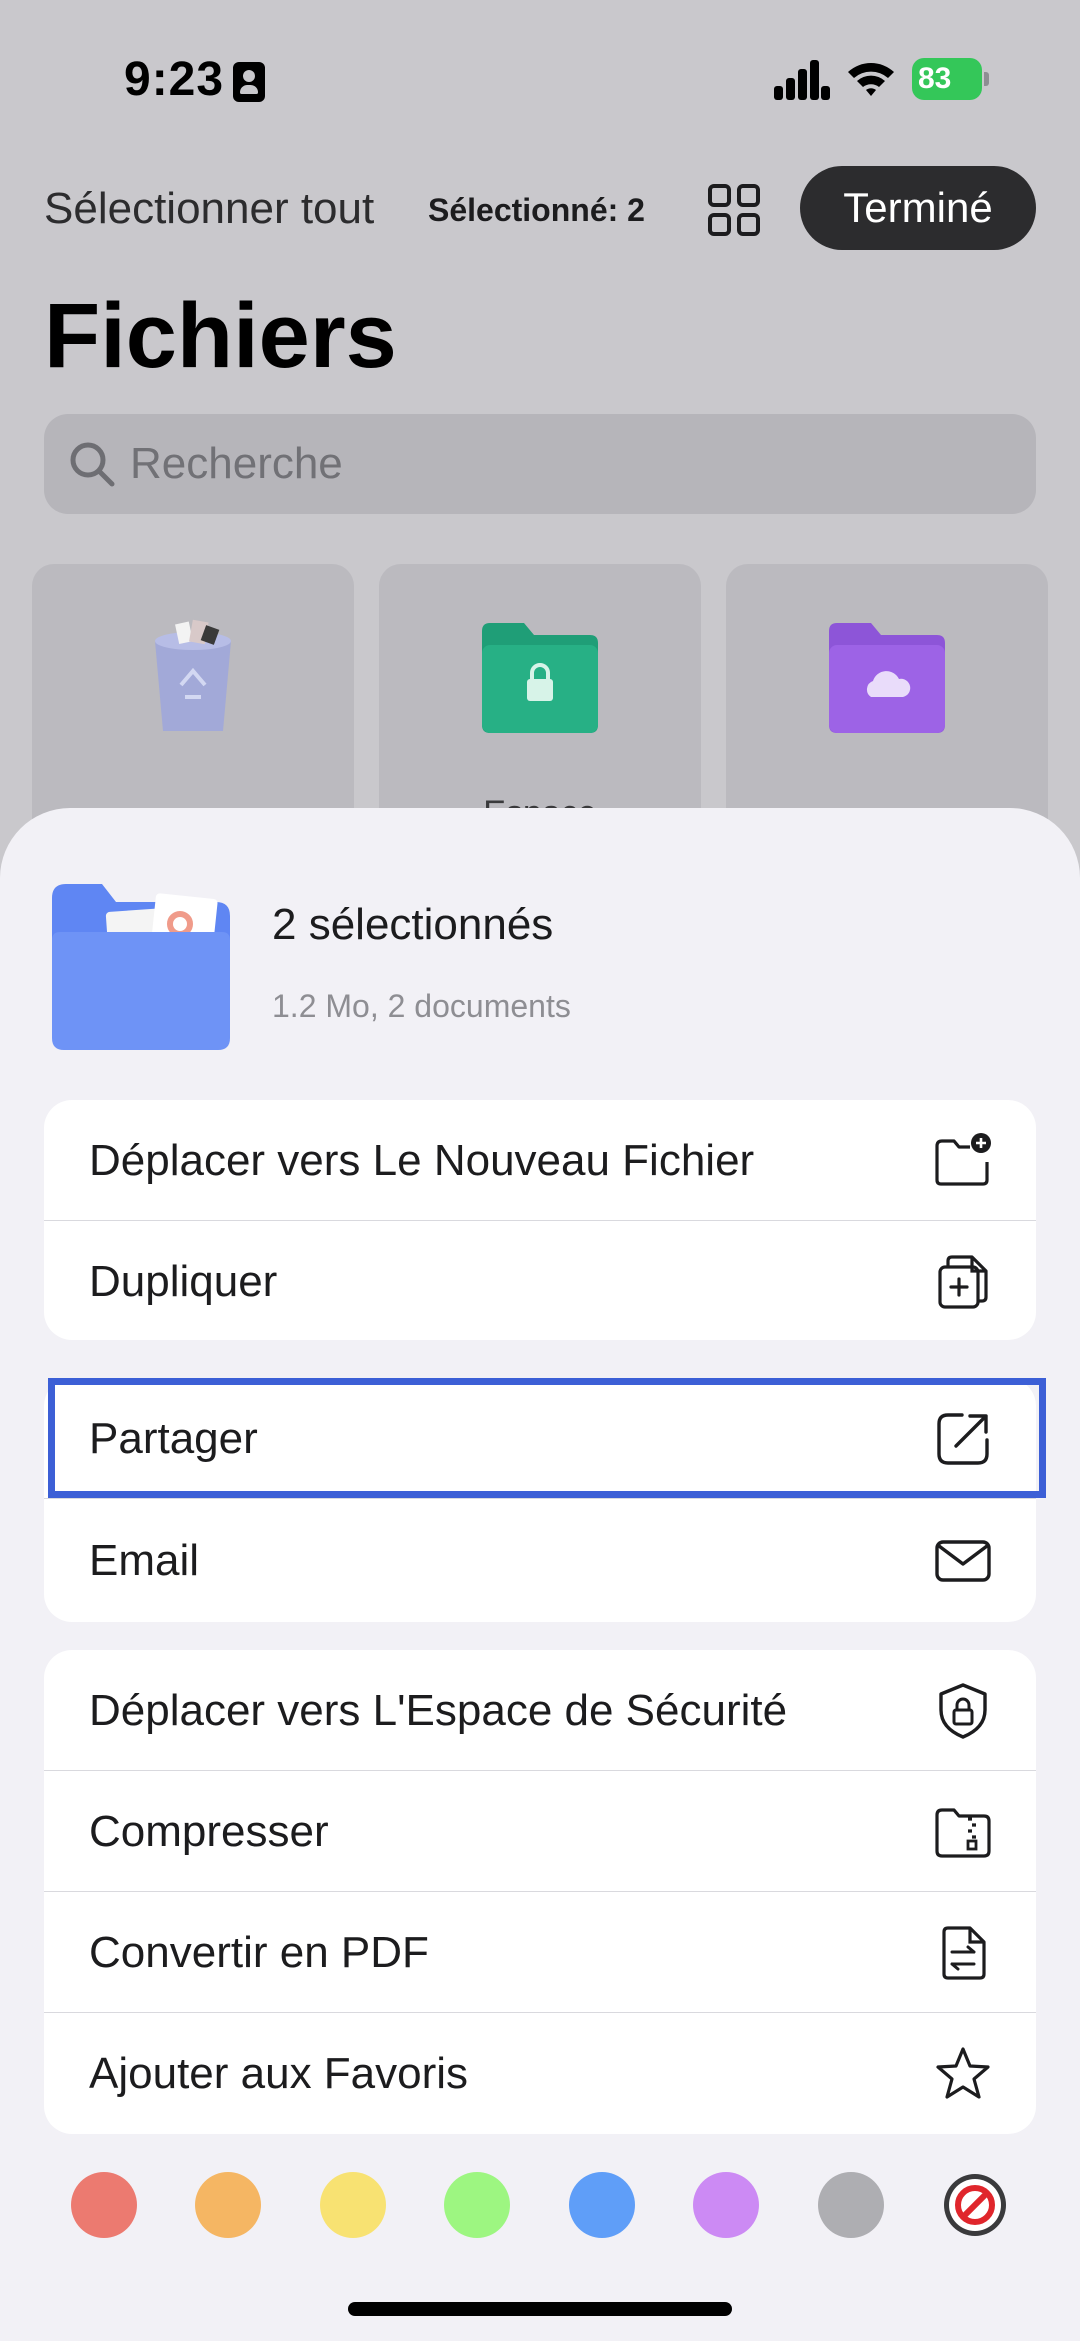 The height and width of the screenshot is (2341, 1080). Describe the element at coordinates (540, 1280) in the screenshot. I see `duplicate-row: Dupliquer` at that location.